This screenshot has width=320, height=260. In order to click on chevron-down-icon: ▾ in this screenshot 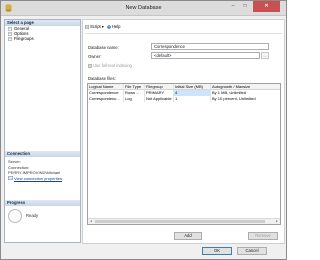, I will do `click(102, 26)`.